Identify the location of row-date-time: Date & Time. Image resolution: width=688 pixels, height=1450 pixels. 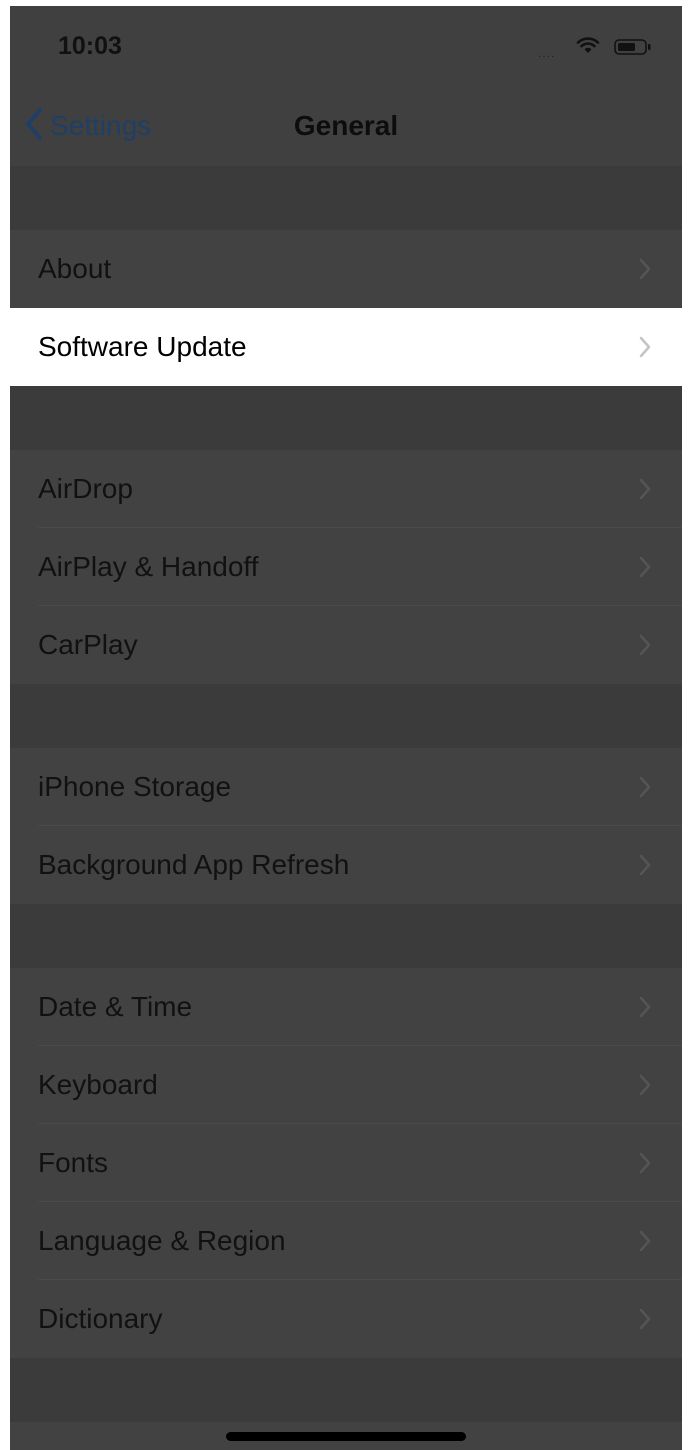
(346, 1007).